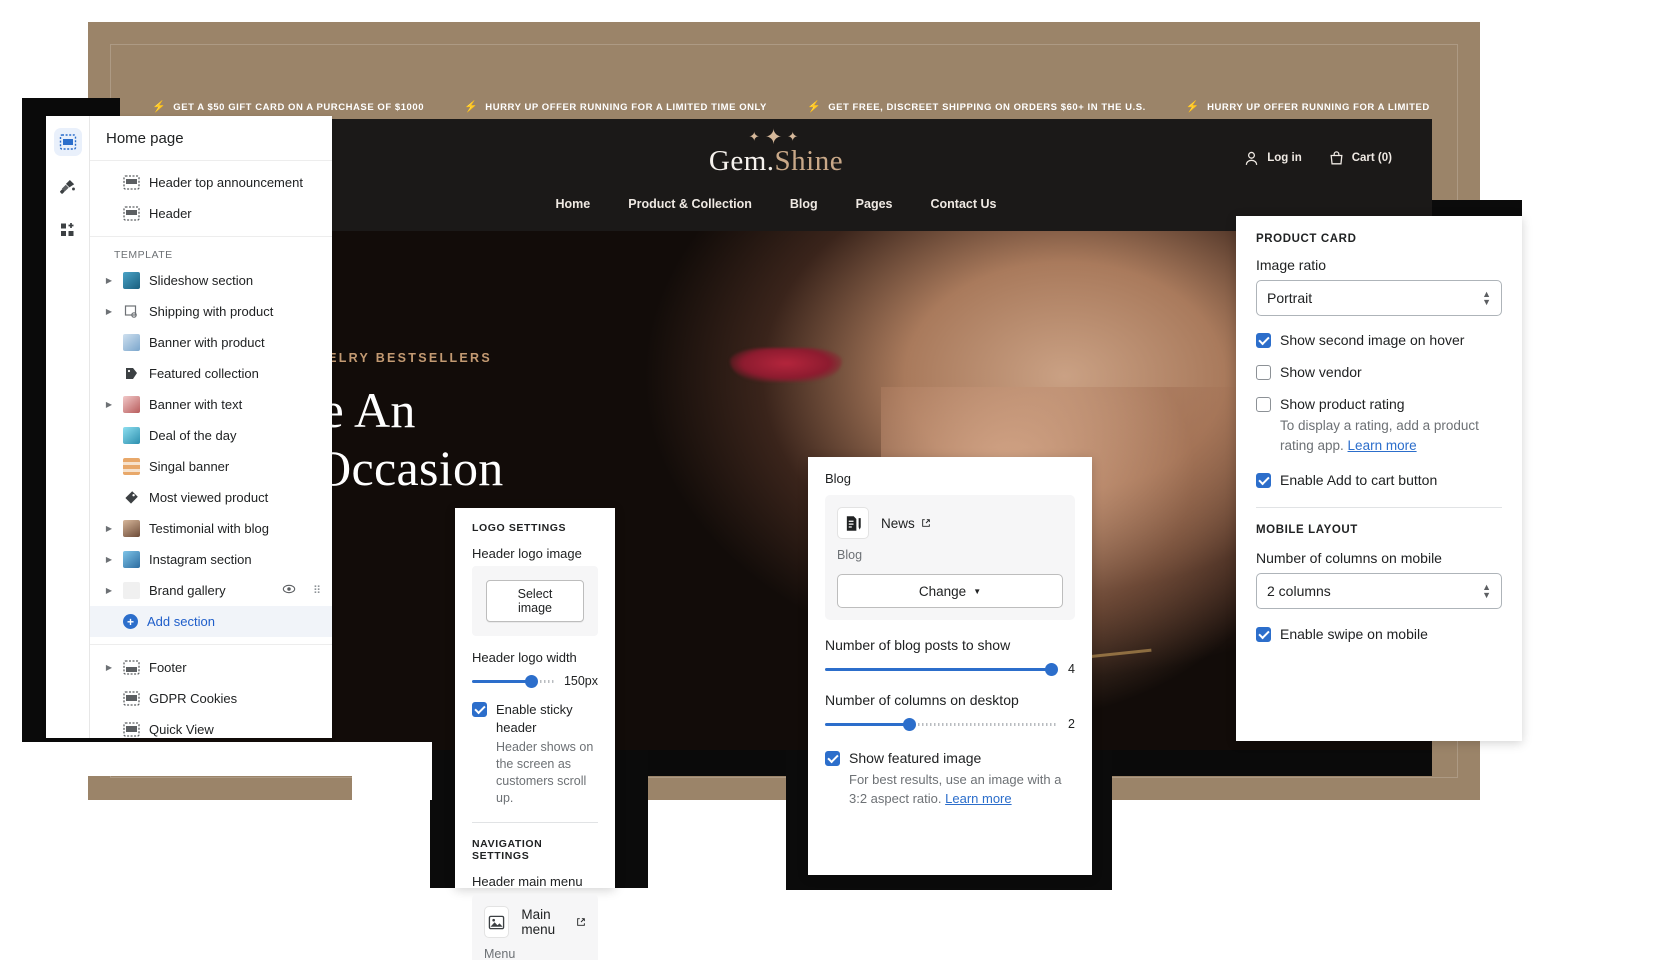 The height and width of the screenshot is (960, 1680). Describe the element at coordinates (68, 186) in the screenshot. I see `sidebar-item-theme-settings` at that location.